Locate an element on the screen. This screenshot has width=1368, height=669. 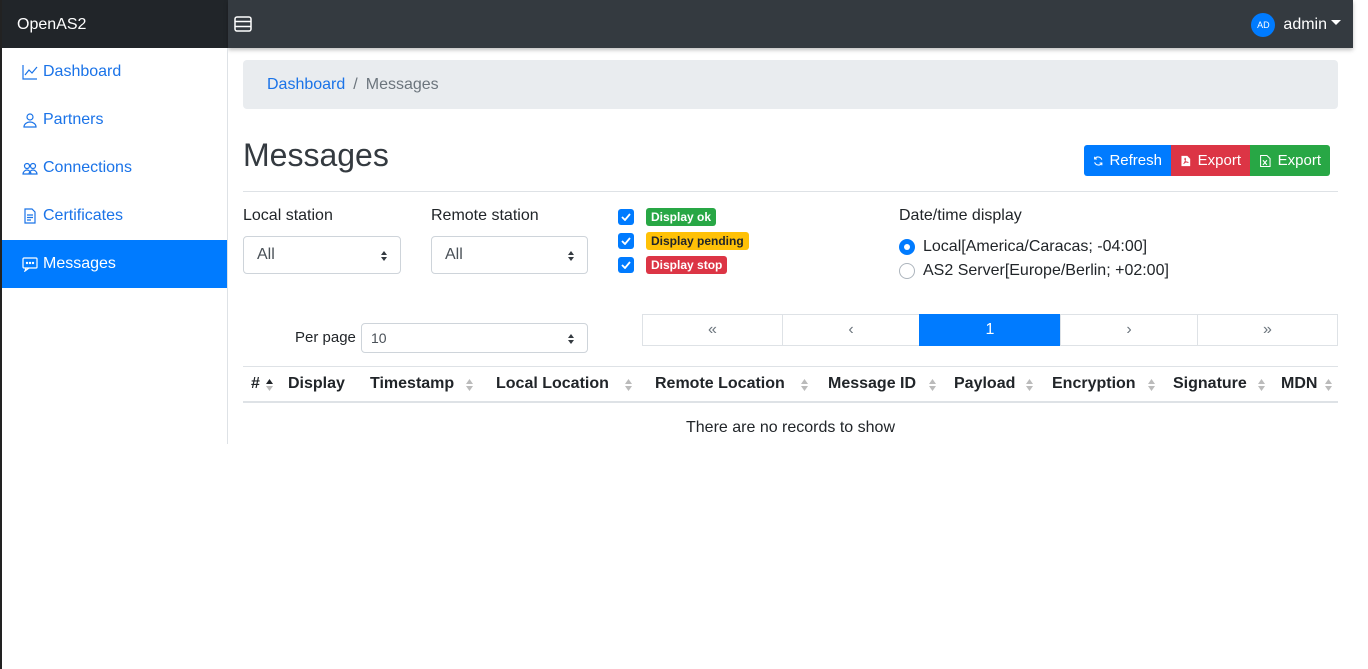
export-excel-label: Export is located at coordinates (1299, 160).